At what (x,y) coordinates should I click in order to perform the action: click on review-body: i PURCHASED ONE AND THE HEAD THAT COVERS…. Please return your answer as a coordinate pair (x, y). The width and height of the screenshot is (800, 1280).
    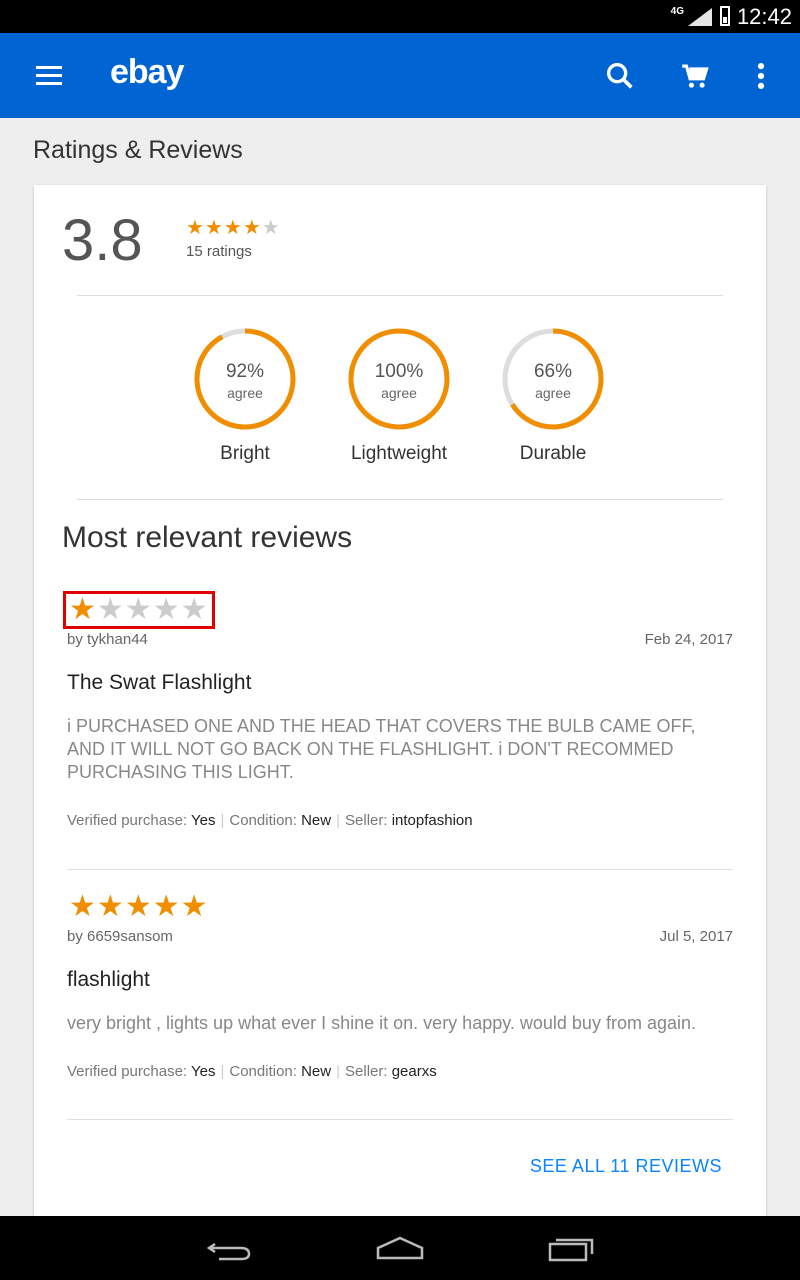
    Looking at the image, I should click on (381, 749).